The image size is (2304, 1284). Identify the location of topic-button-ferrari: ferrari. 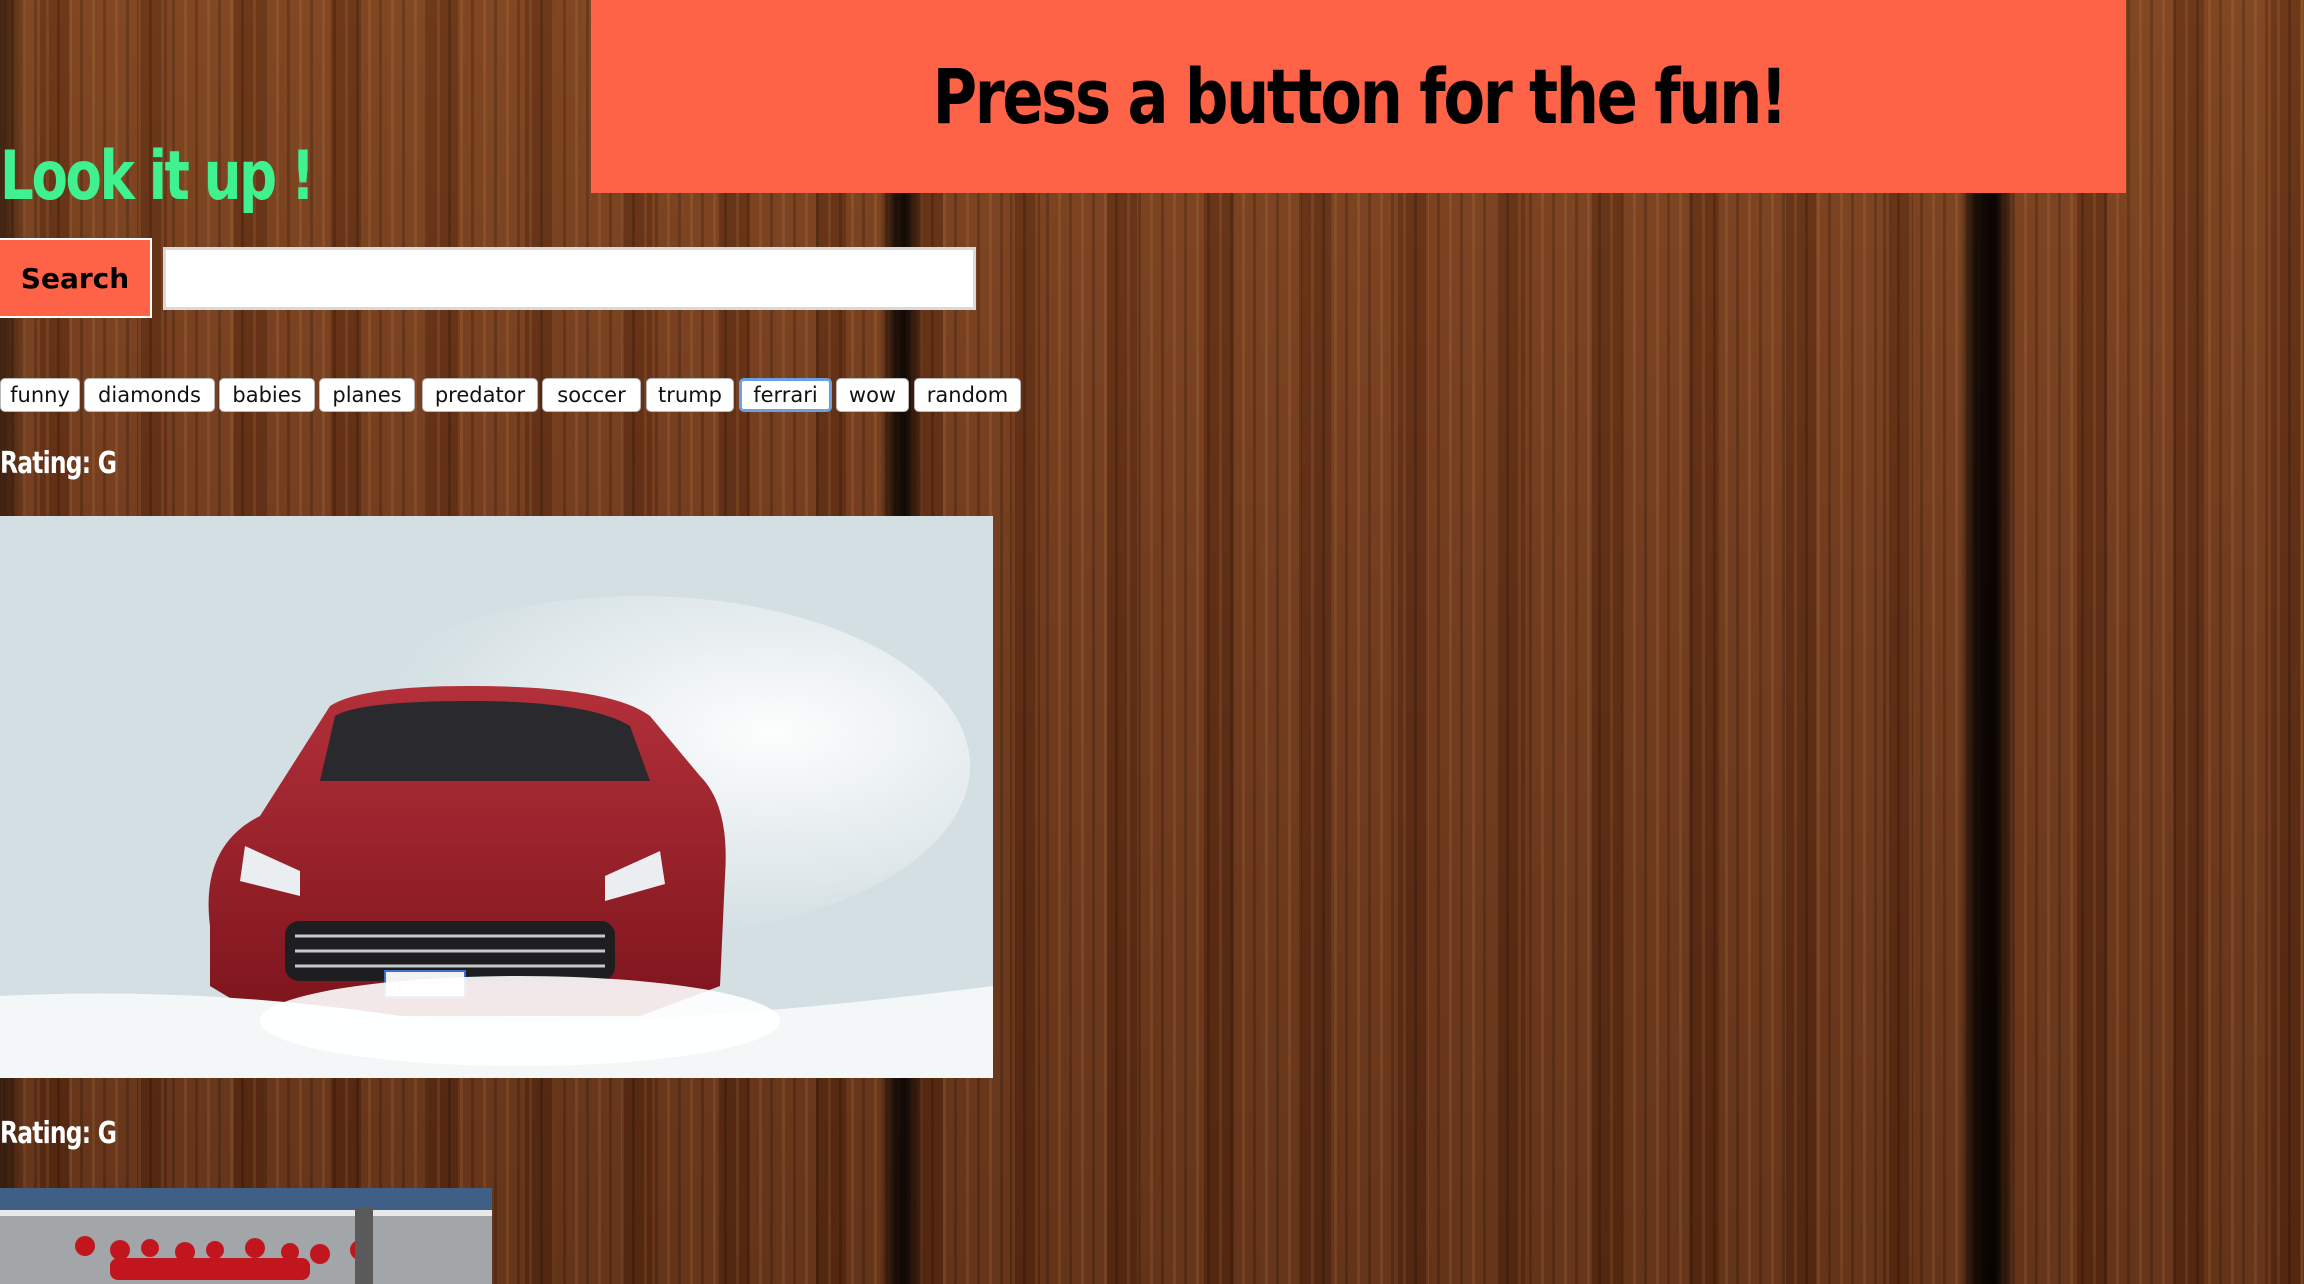
(785, 395).